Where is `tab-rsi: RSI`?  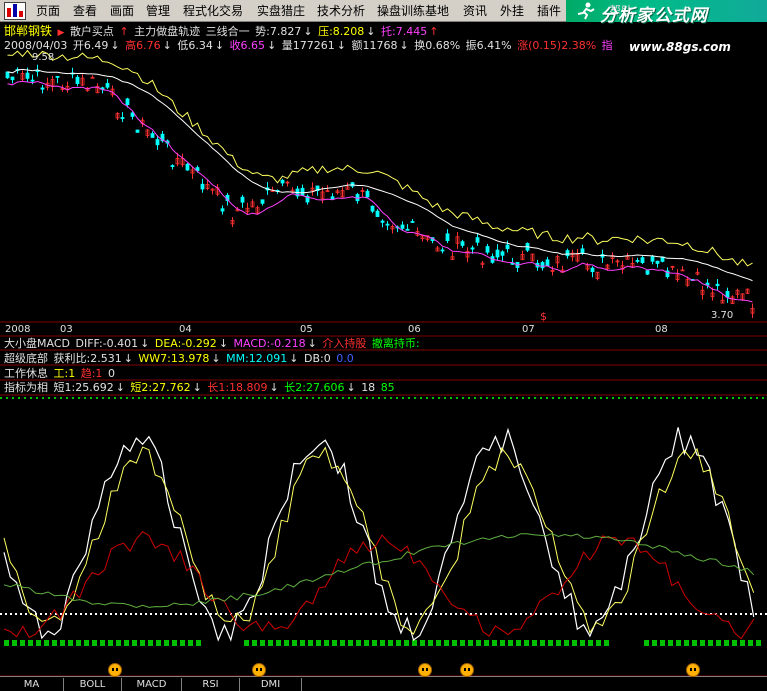
tab-rsi: RSI is located at coordinates (211, 684).